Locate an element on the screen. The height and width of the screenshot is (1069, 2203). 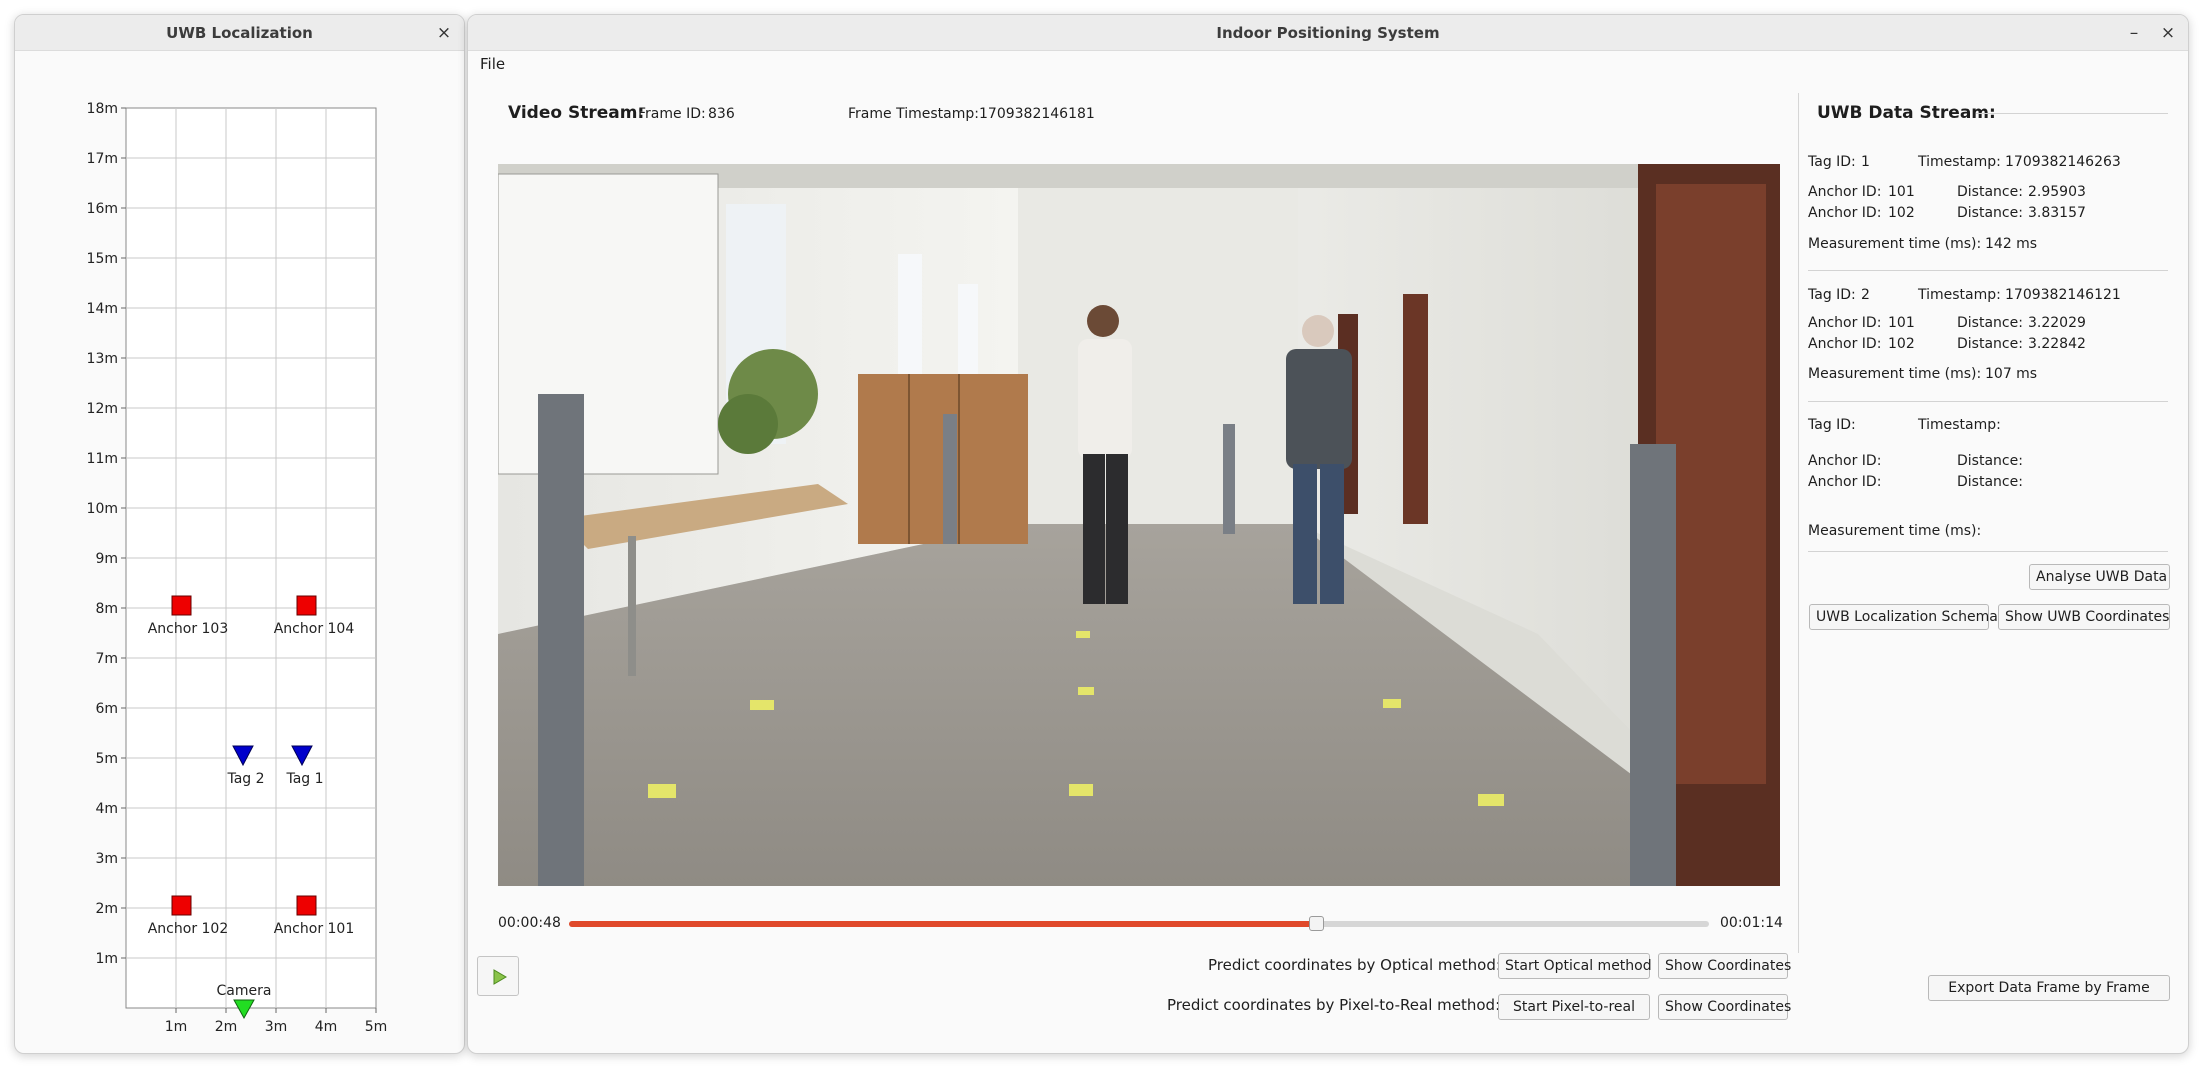
anchor-id-value: 101 is located at coordinates (1901, 192).